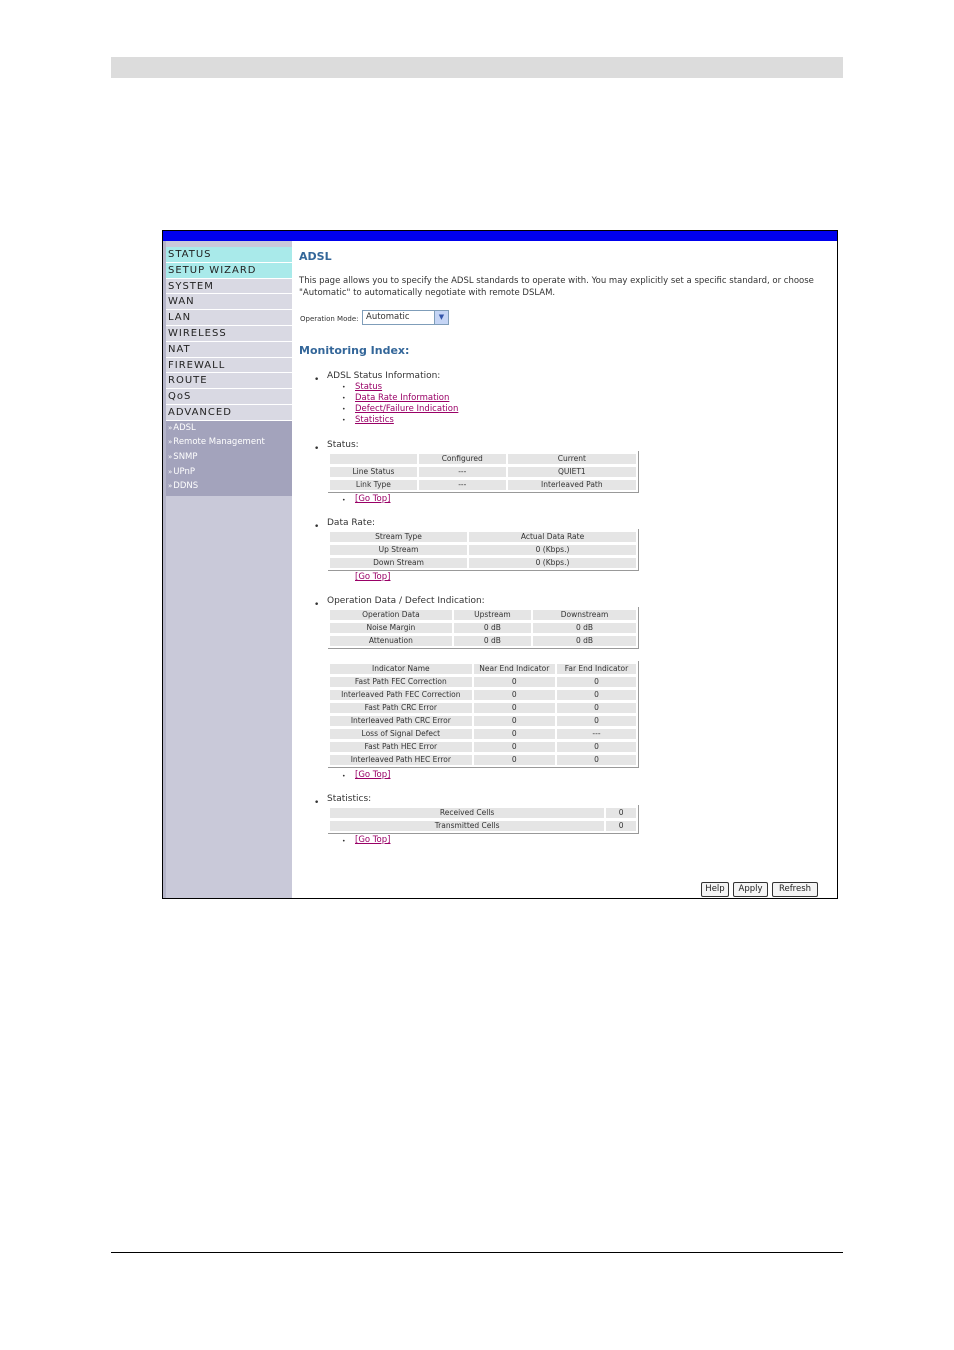 This screenshot has height=1350, width=954. I want to click on submenu-item-upnp: »UPnP, so click(229, 472).